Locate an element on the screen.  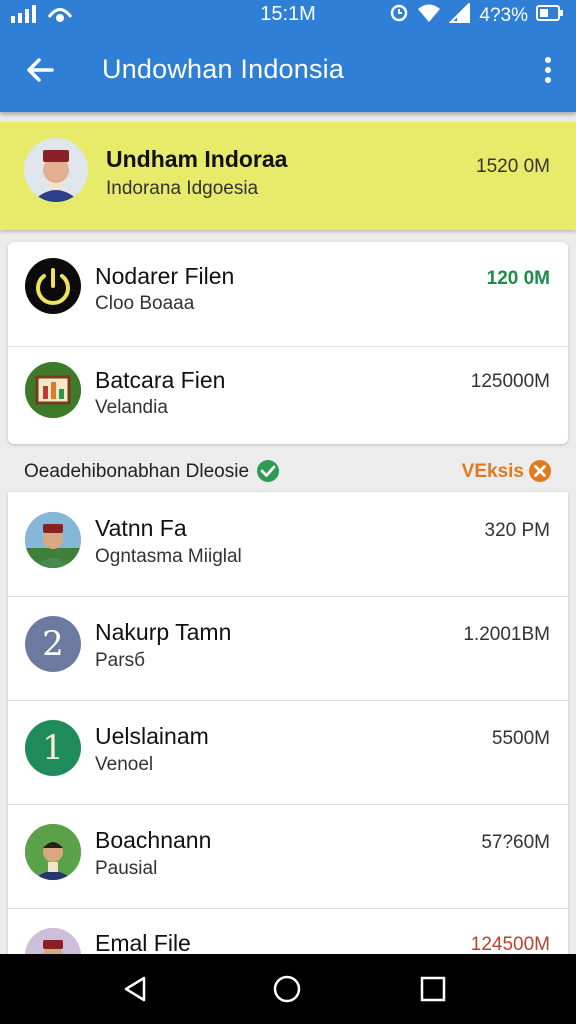
contact-time: 124500M is located at coordinates (510, 944).